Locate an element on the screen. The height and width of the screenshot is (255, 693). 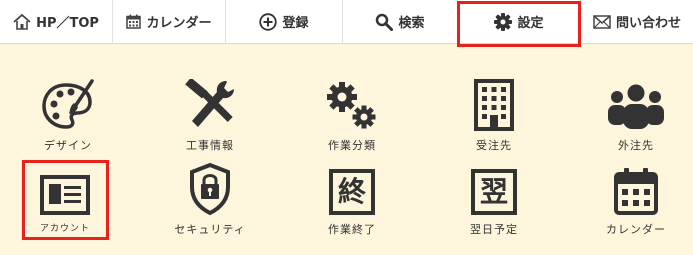
work-end-glyph-icon: 終 is located at coordinates (352, 192).